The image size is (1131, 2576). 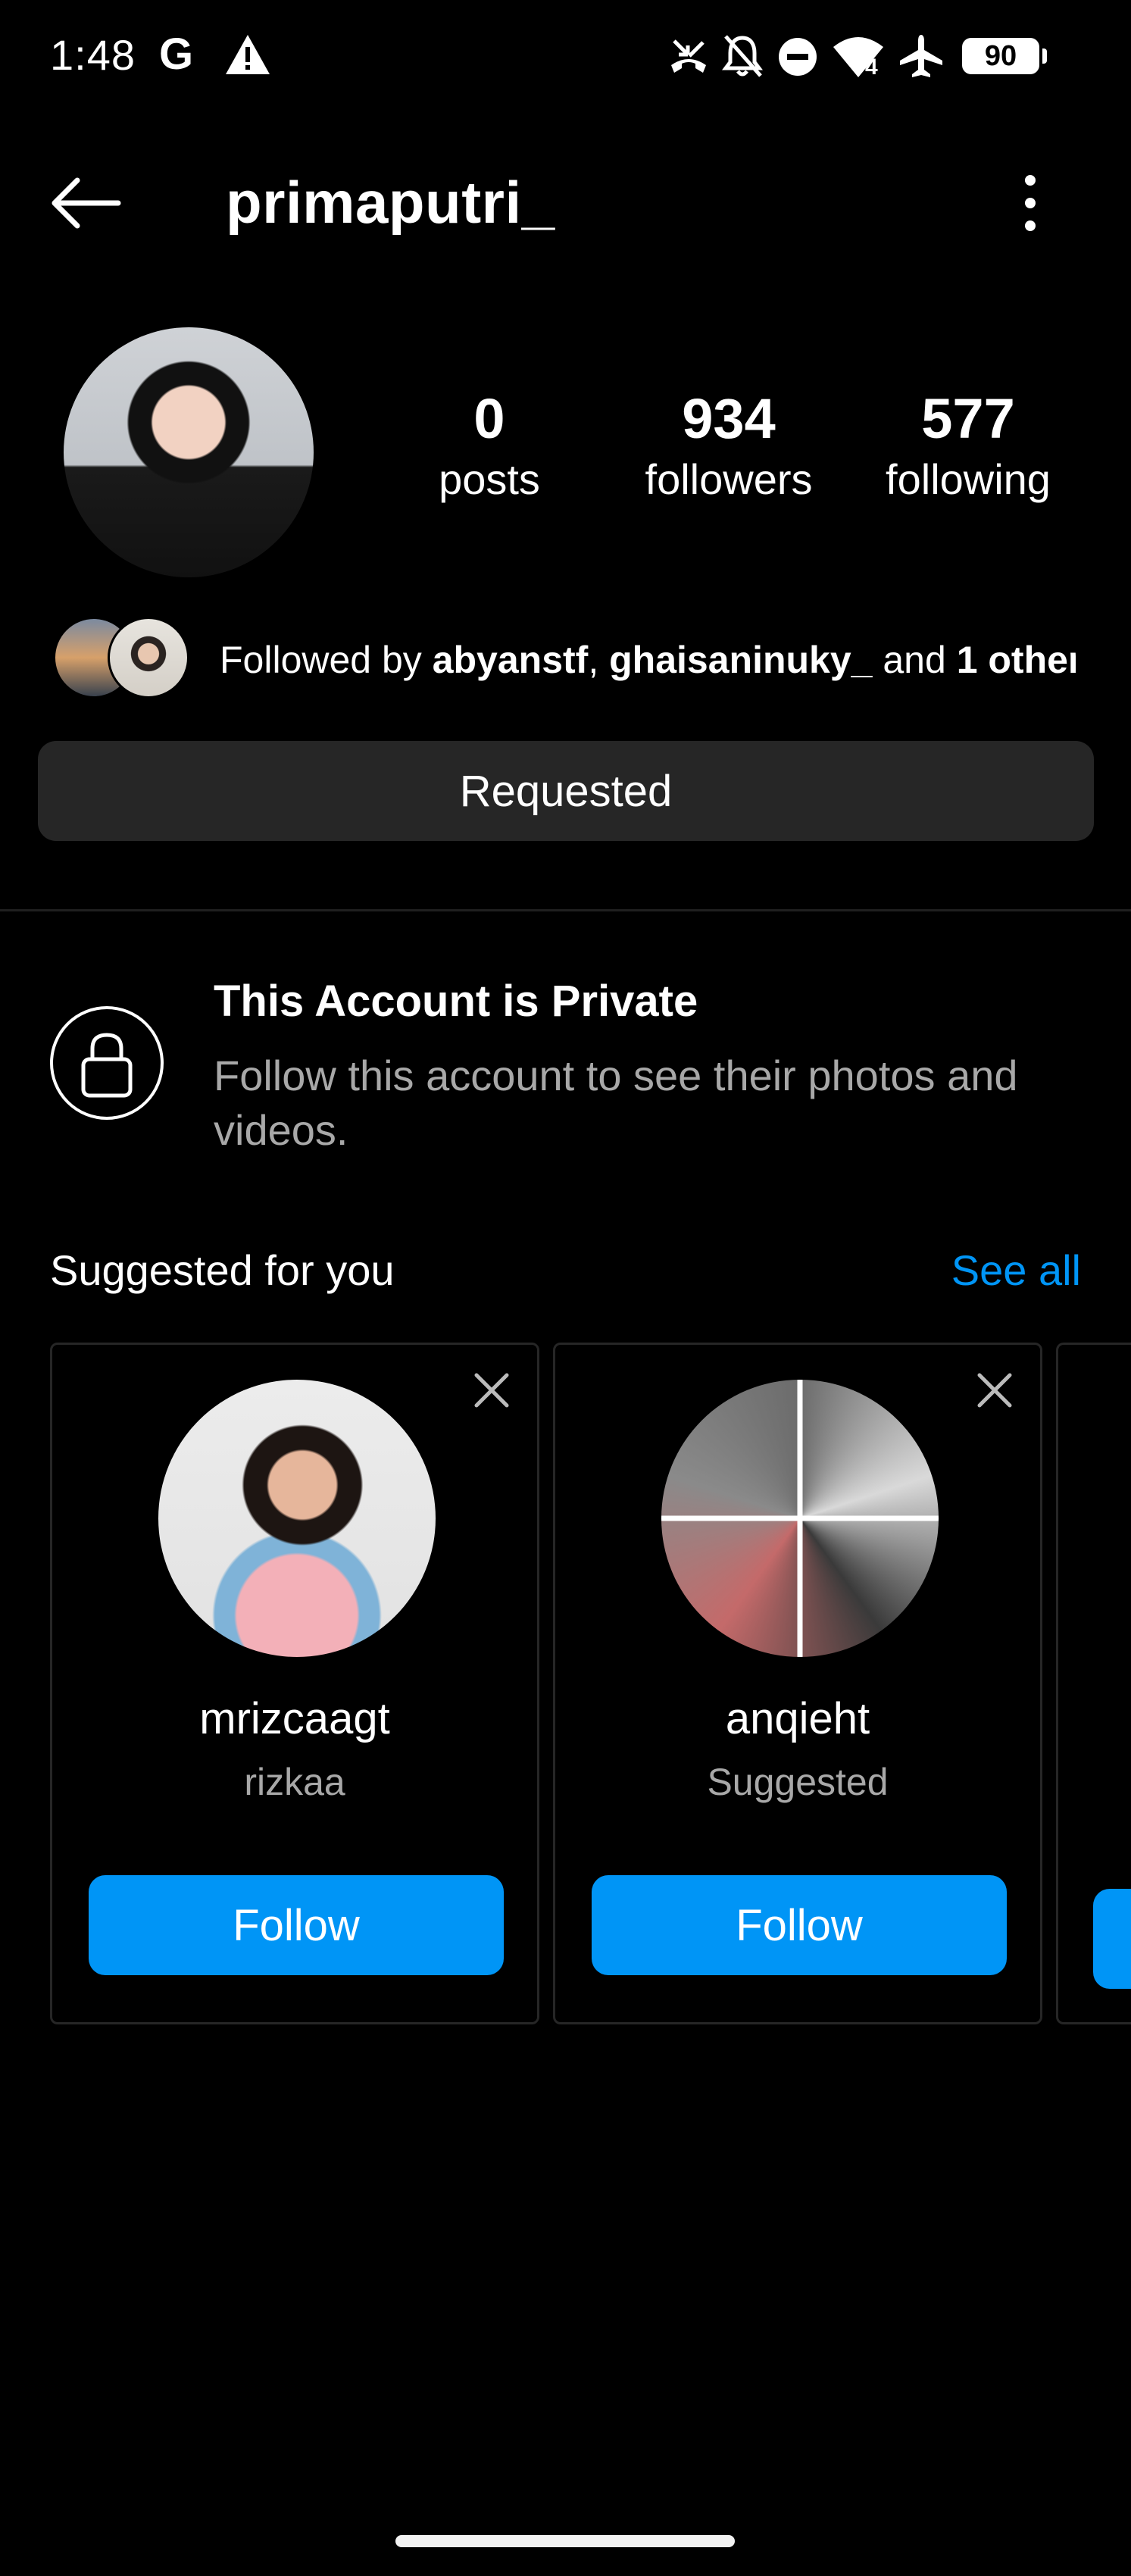 I want to click on stat-following: 577 following, so click(x=968, y=446).